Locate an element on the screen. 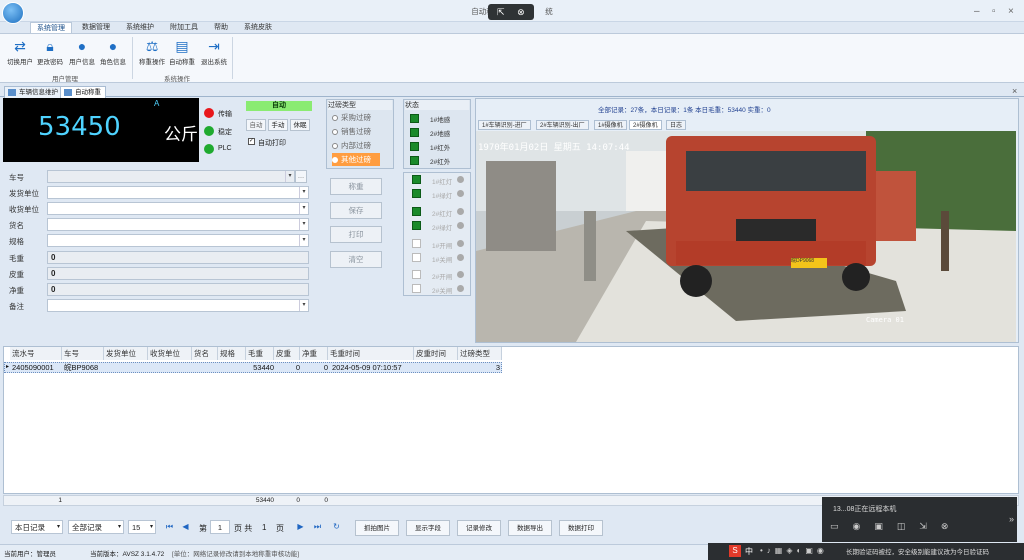 Image resolution: width=1024 pixels, height=560 pixels. auto-mode-indicator: 自动 is located at coordinates (279, 106).